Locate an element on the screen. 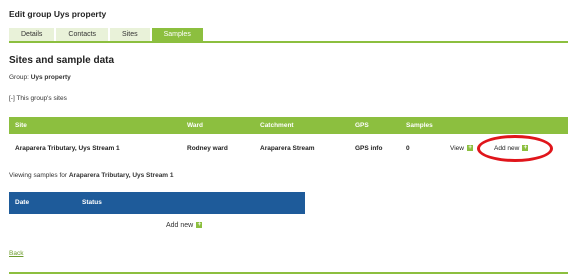  samples-count: 0 is located at coordinates (408, 148).